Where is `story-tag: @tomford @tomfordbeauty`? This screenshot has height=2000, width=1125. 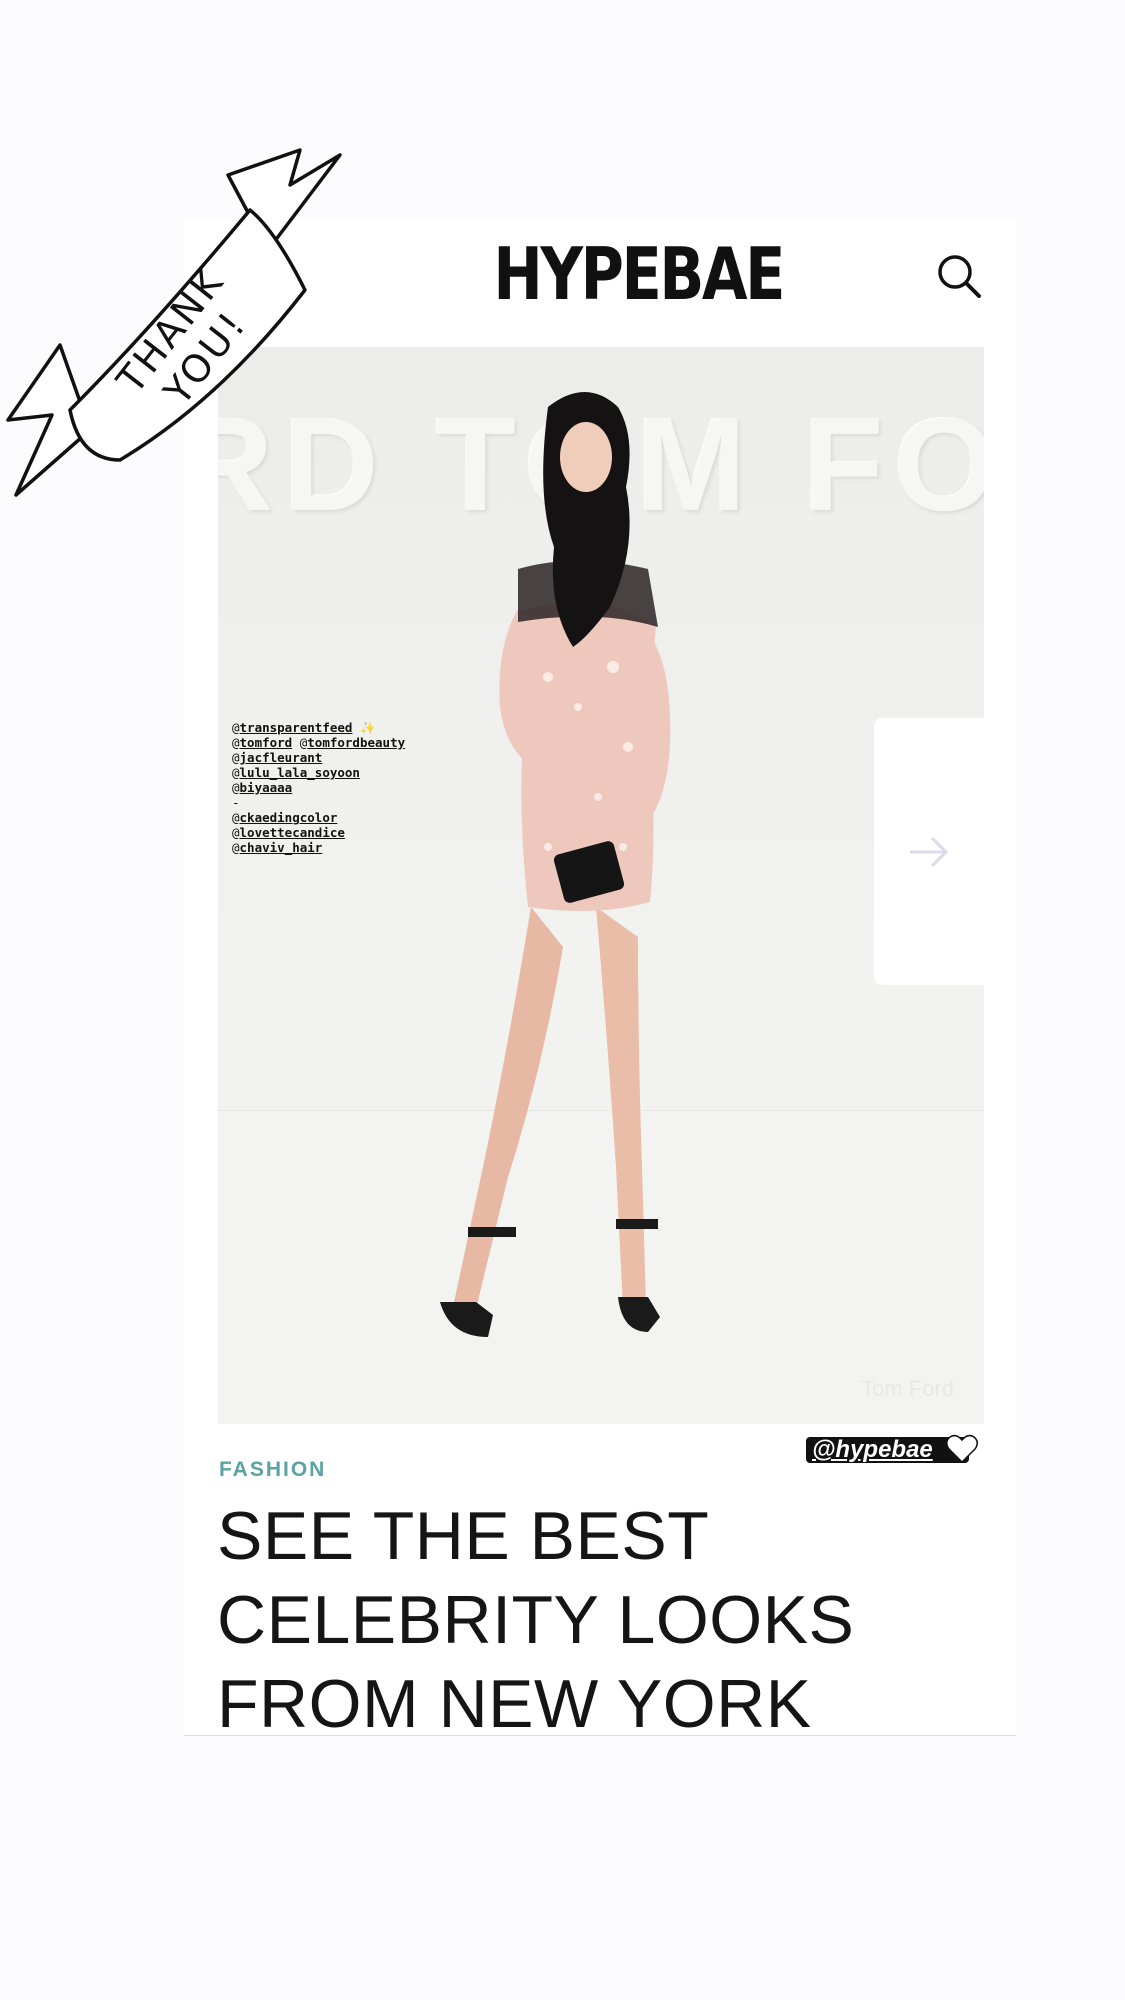 story-tag: @tomford @tomfordbeauty is located at coordinates (318, 742).